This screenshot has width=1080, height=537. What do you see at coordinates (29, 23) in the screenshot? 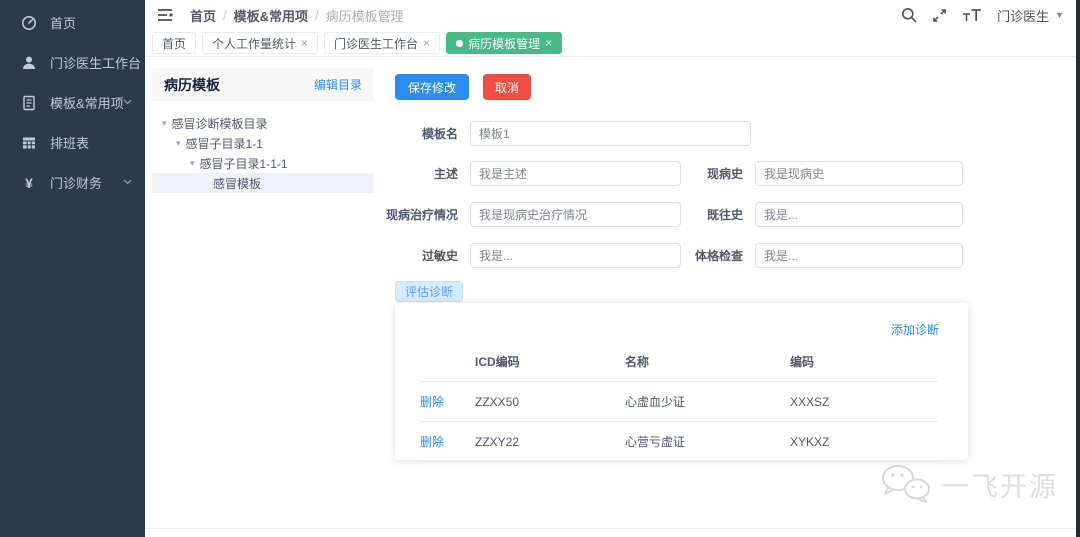
I see `dashboard-icon` at bounding box center [29, 23].